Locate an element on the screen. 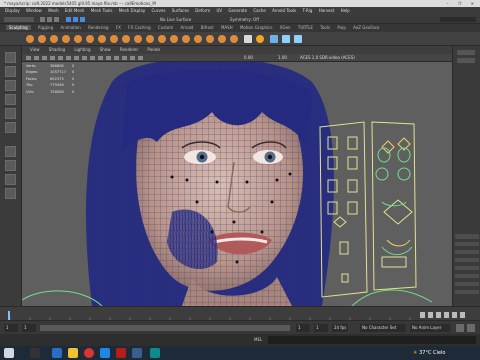  panel-menu-panels: Panels is located at coordinates (153, 49).